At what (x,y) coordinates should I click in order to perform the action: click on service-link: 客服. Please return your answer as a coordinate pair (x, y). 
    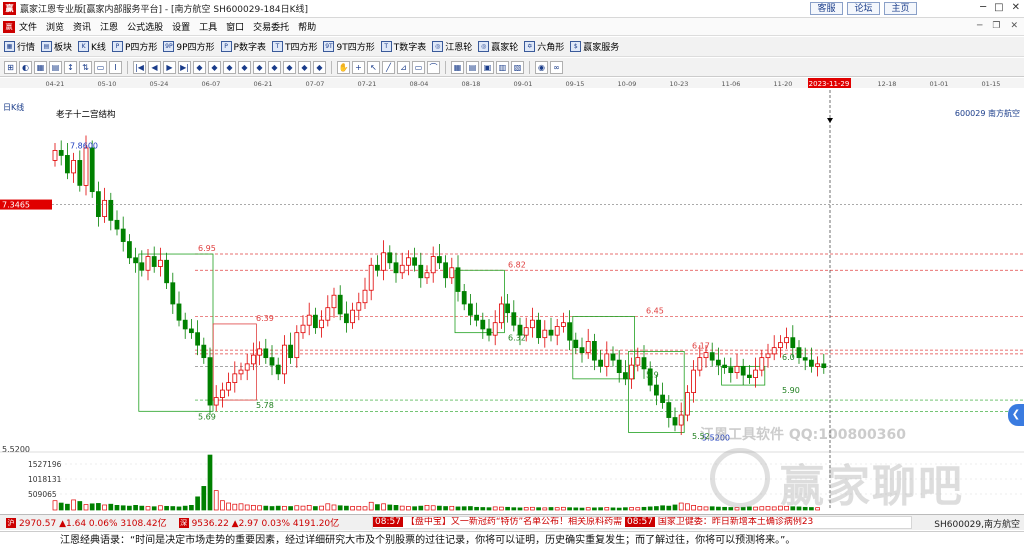
    Looking at the image, I should click on (826, 8).